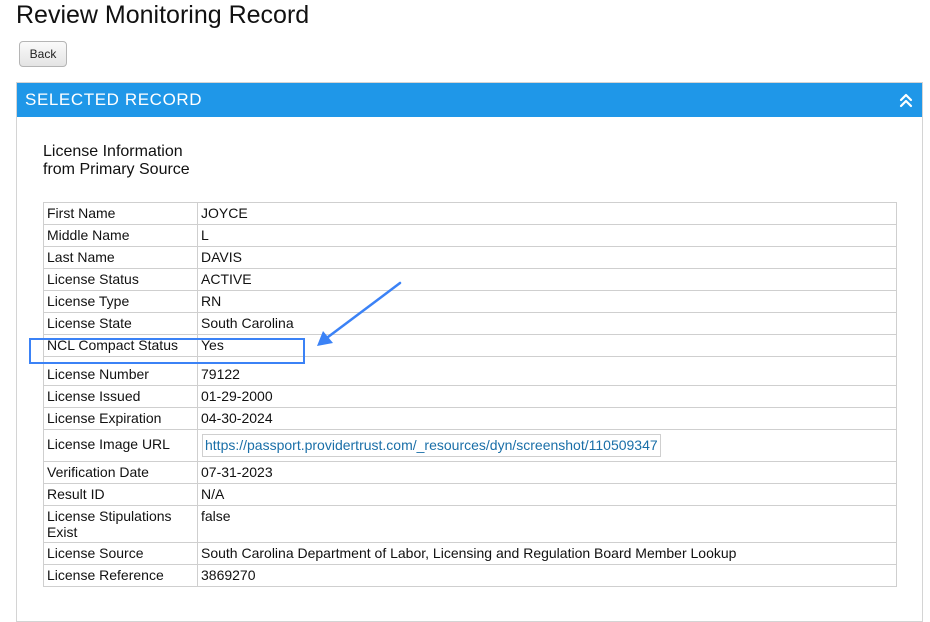 The width and height of the screenshot is (930, 622). What do you see at coordinates (120, 235) in the screenshot?
I see `row-label: Middle Name` at bounding box center [120, 235].